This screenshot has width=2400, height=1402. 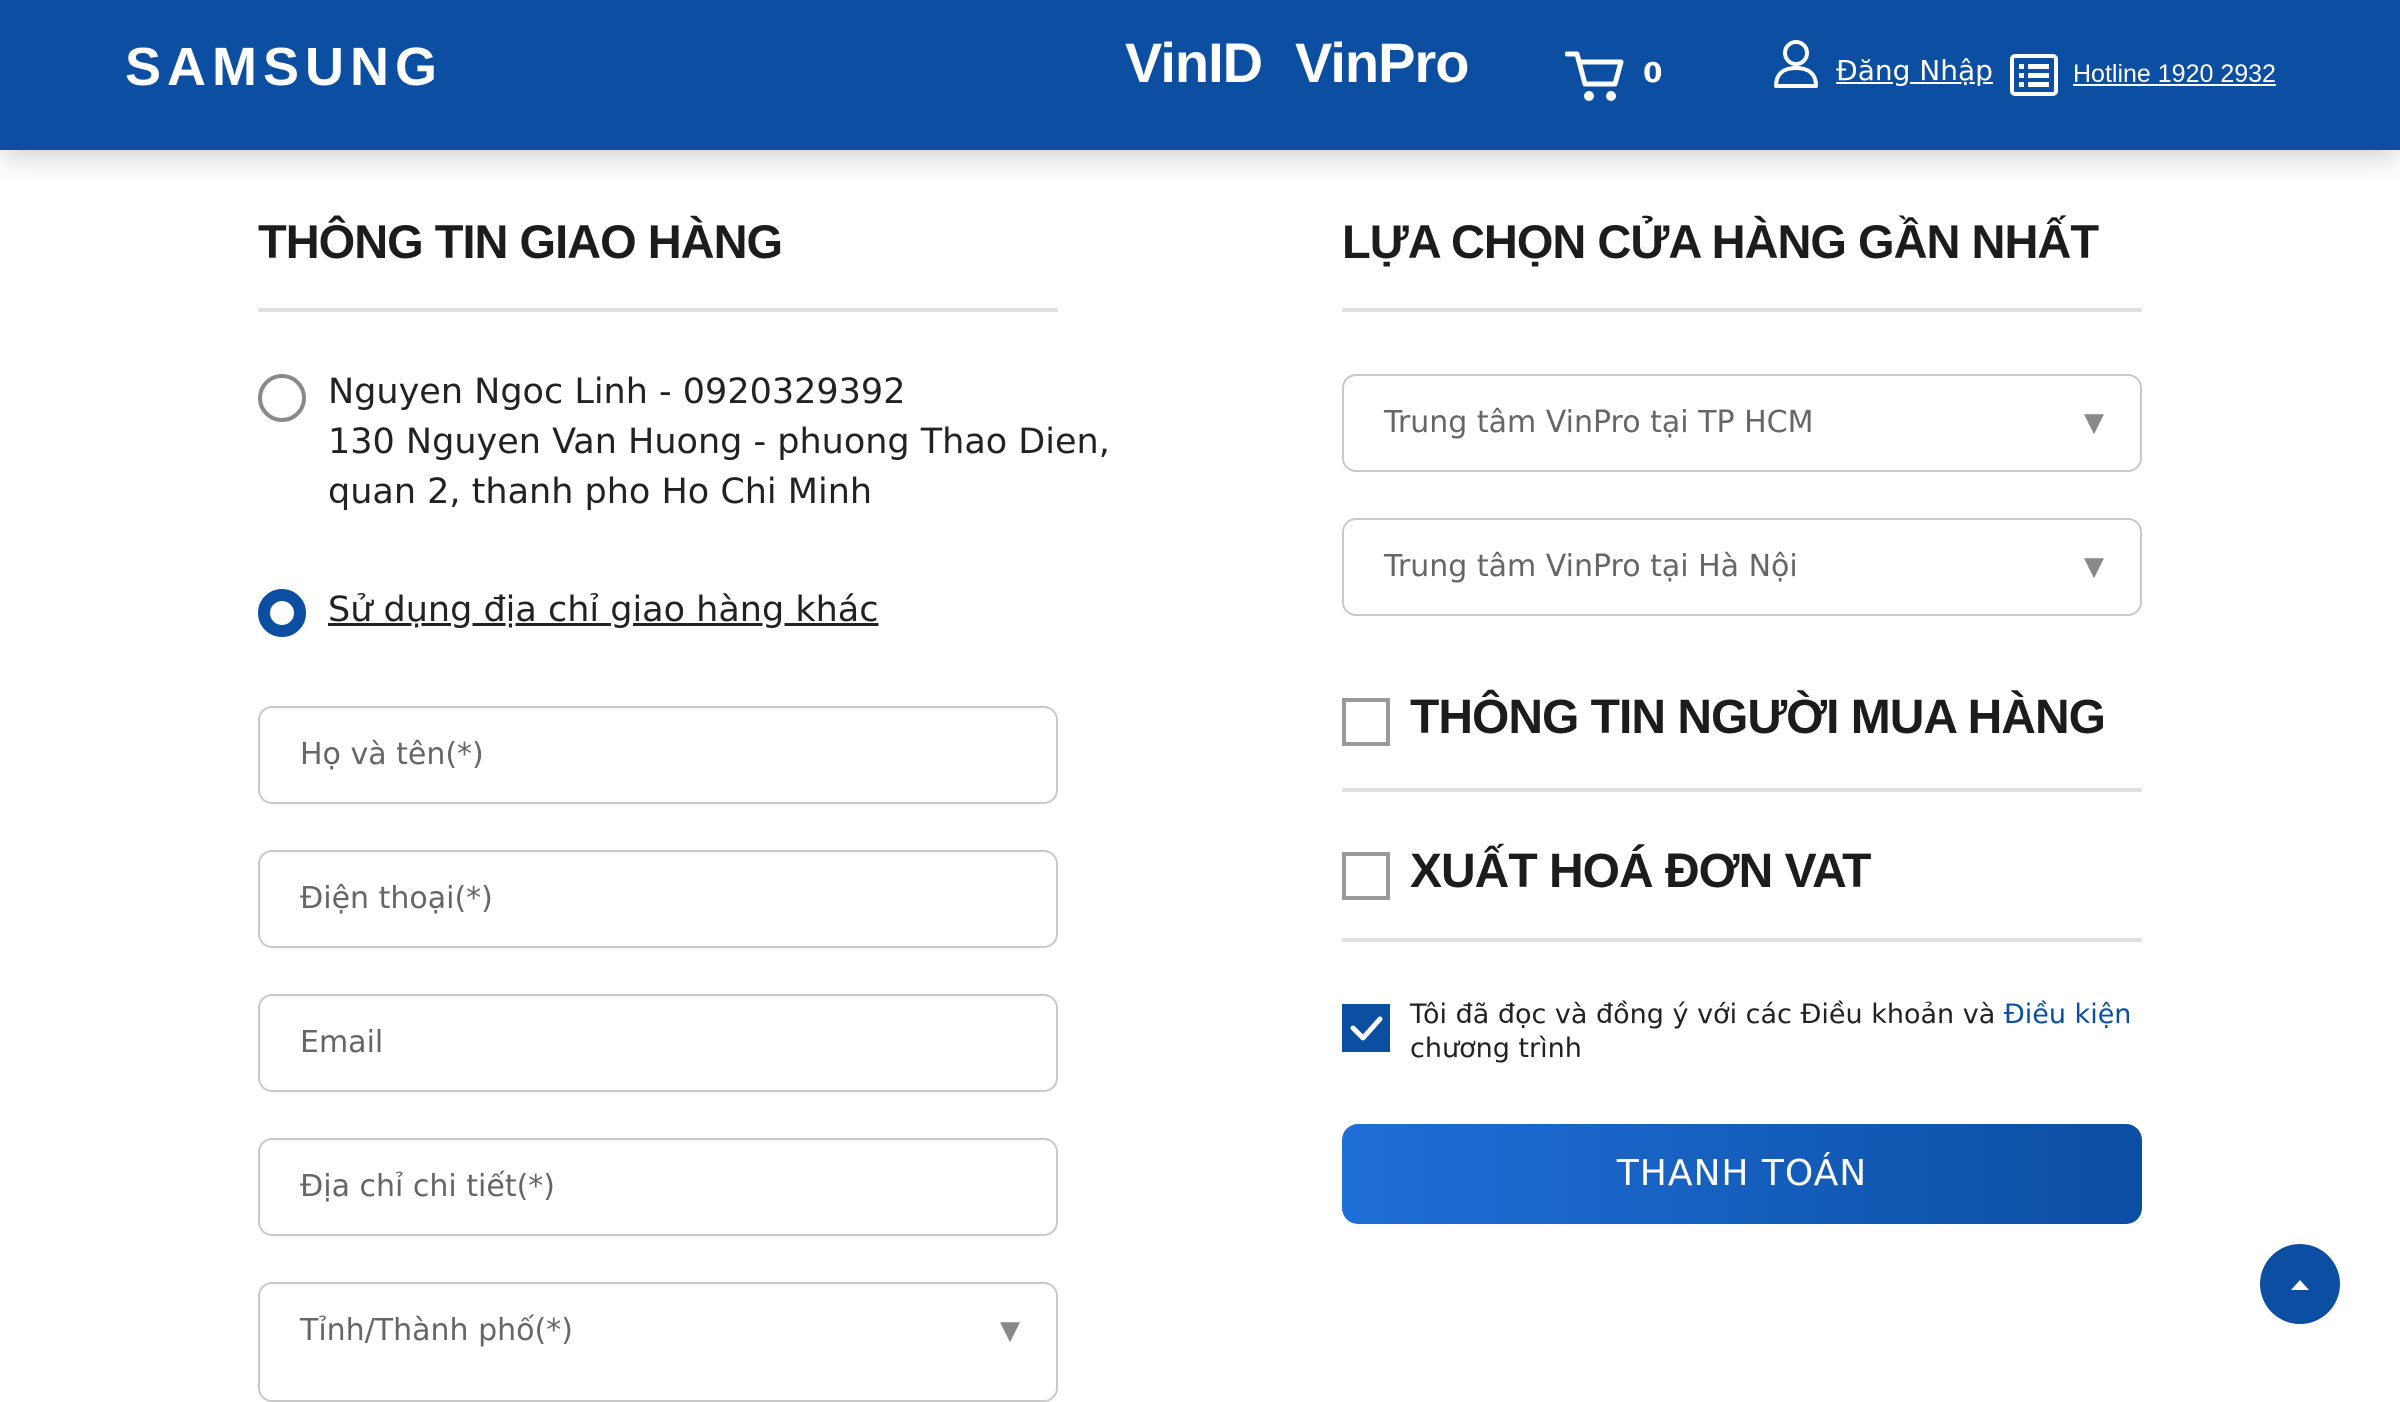 I want to click on cart-icon, so click(x=1595, y=76).